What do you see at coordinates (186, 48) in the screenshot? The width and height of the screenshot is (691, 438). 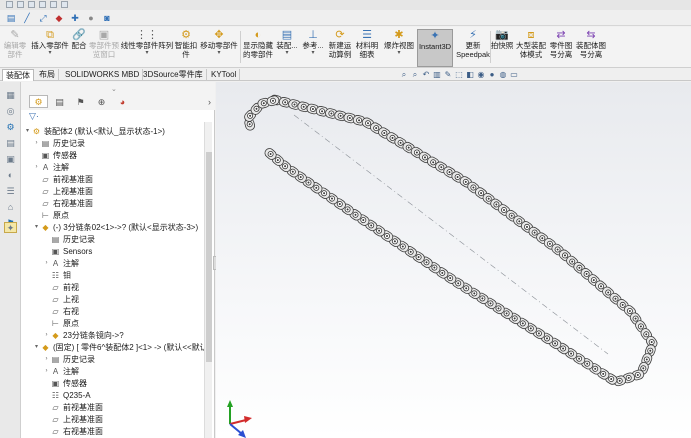 I see `smart-fasteners-button: ⚙ 智能扣 件` at bounding box center [186, 48].